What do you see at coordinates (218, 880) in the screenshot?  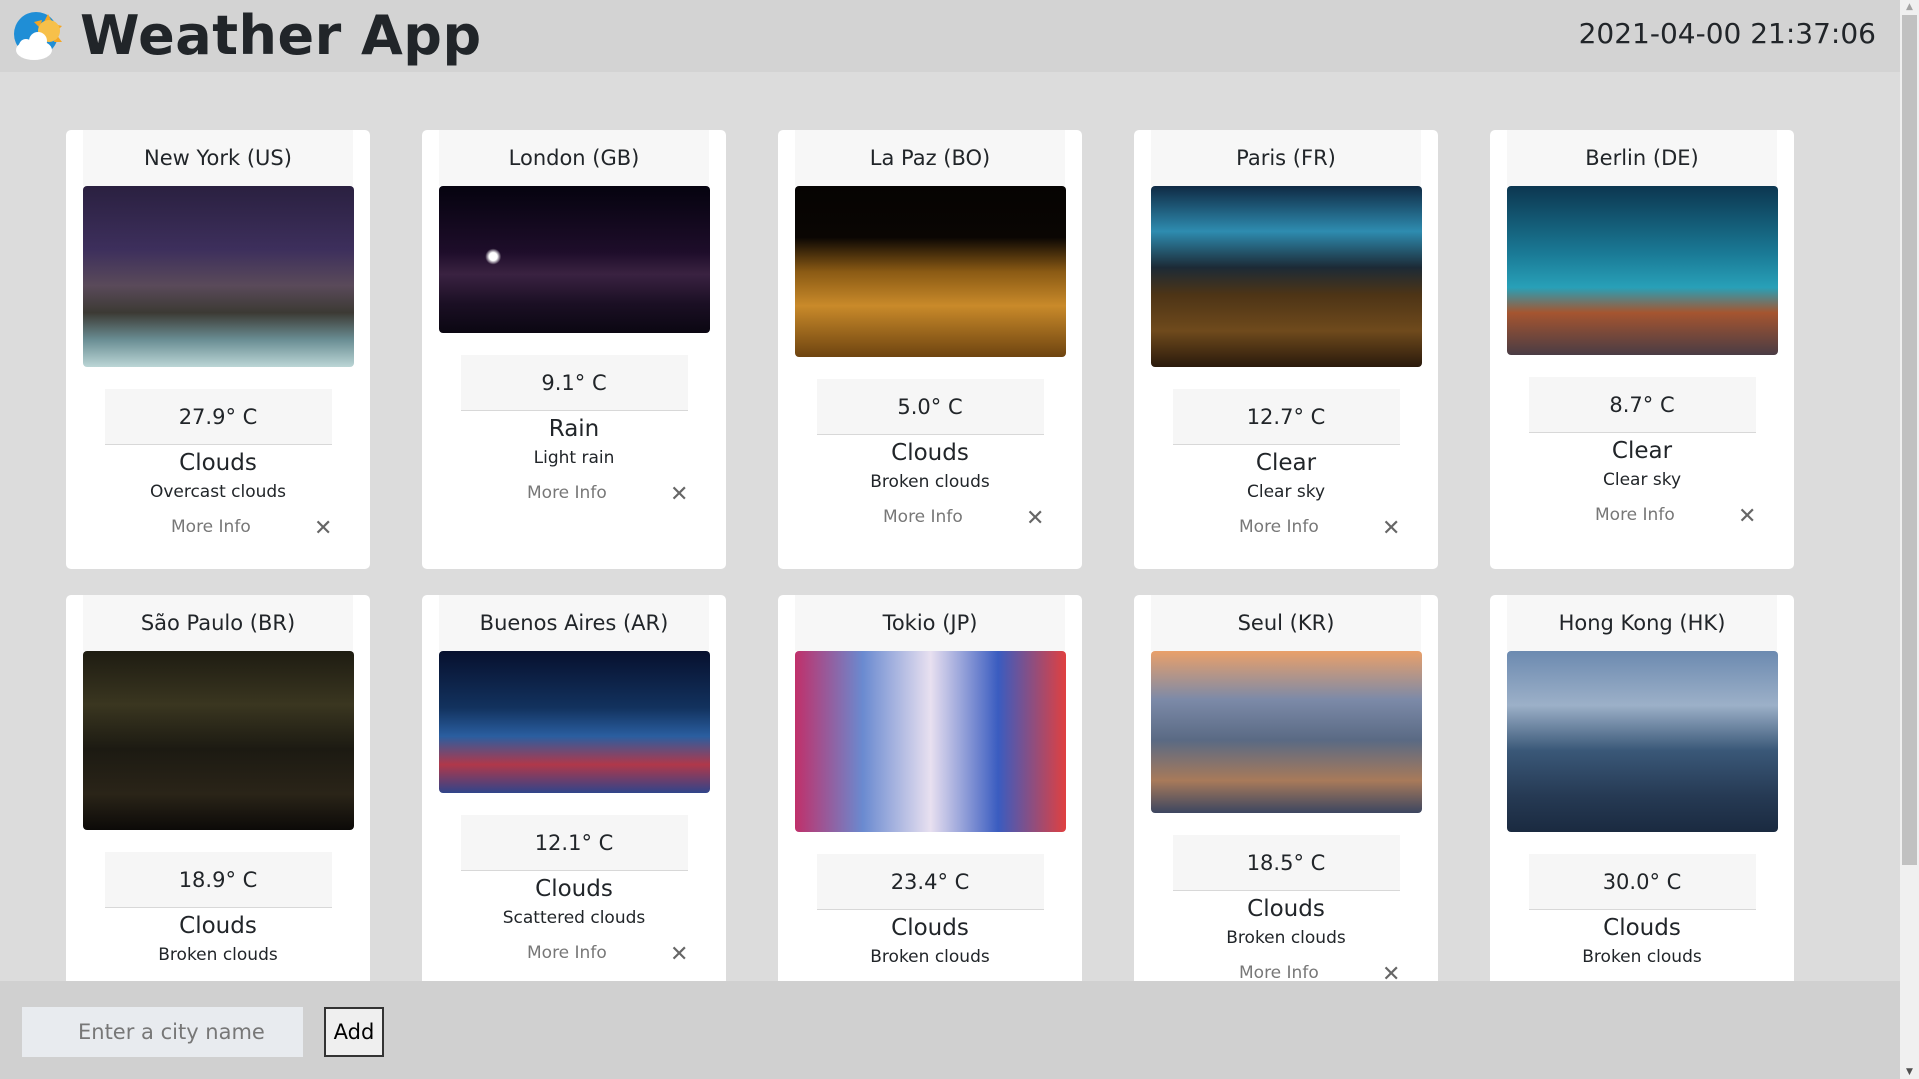 I see `temperature: 18.9° C` at bounding box center [218, 880].